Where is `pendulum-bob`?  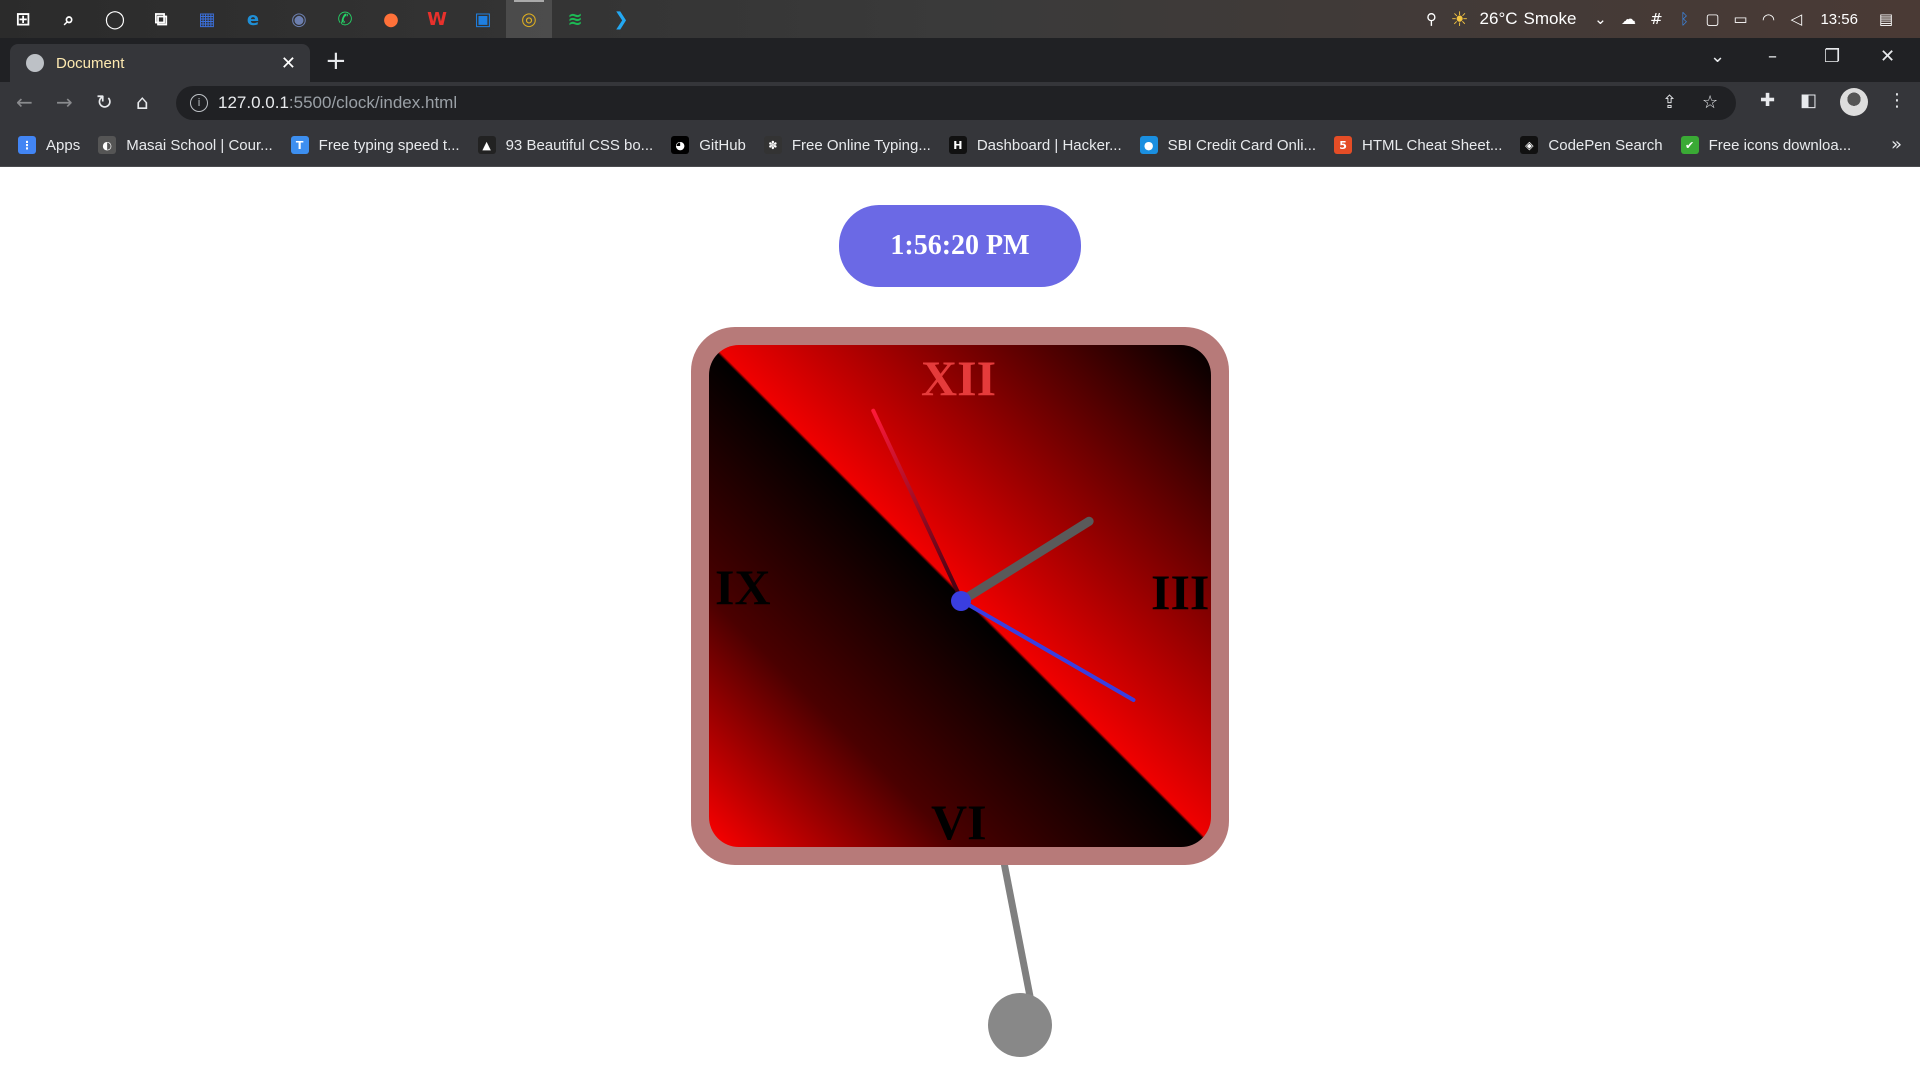
pendulum-bob is located at coordinates (1020, 1025).